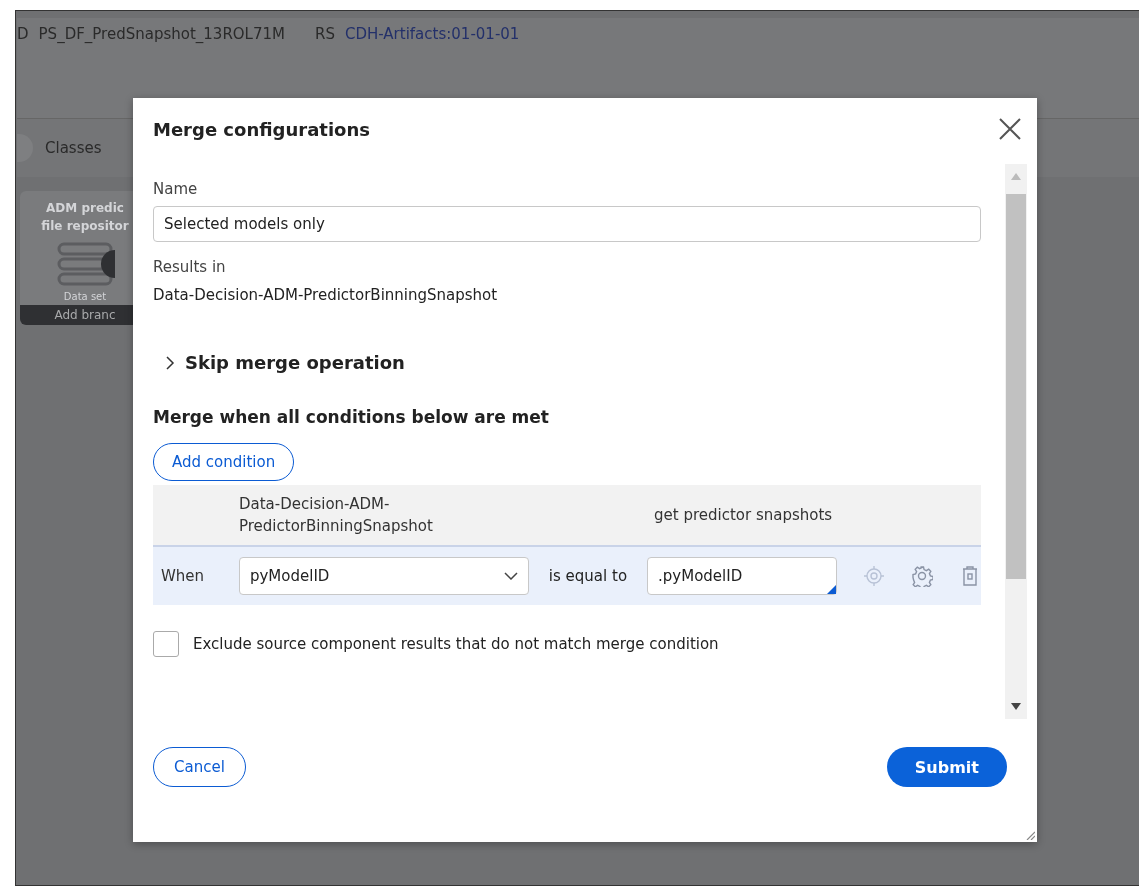  What do you see at coordinates (351, 417) in the screenshot?
I see `section-heading: Merge when all conditions below are met` at bounding box center [351, 417].